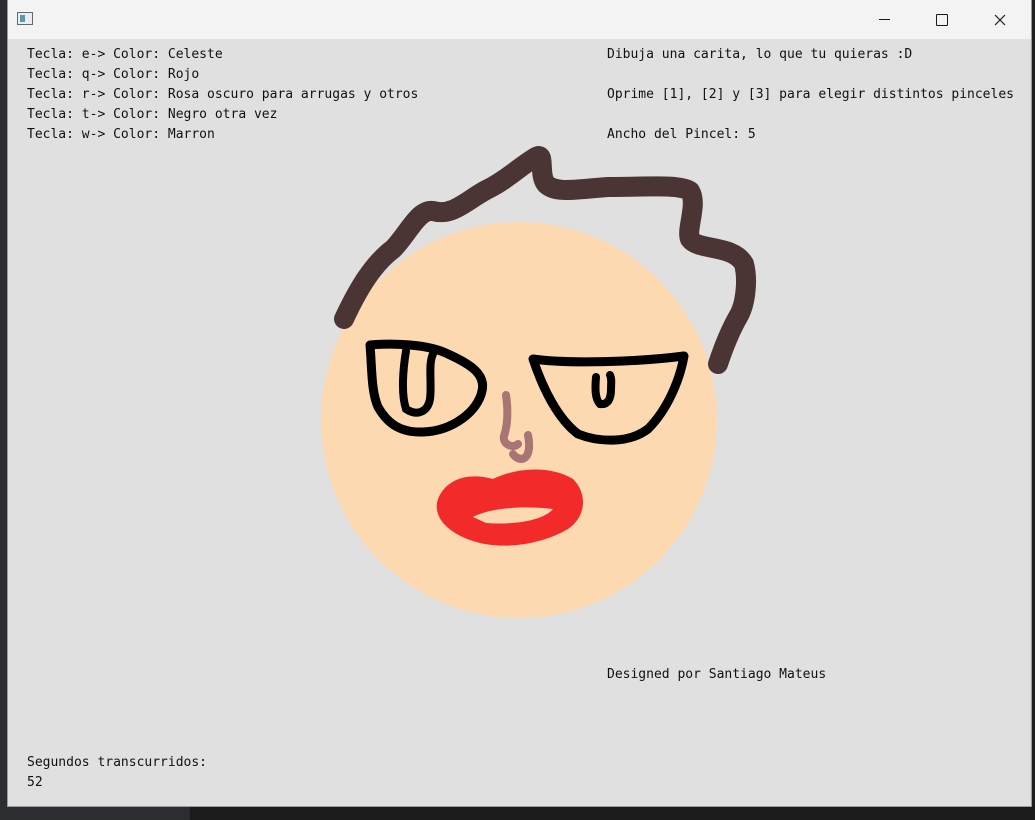 Image resolution: width=1035 pixels, height=820 pixels. I want to click on close-icon, so click(1000, 19).